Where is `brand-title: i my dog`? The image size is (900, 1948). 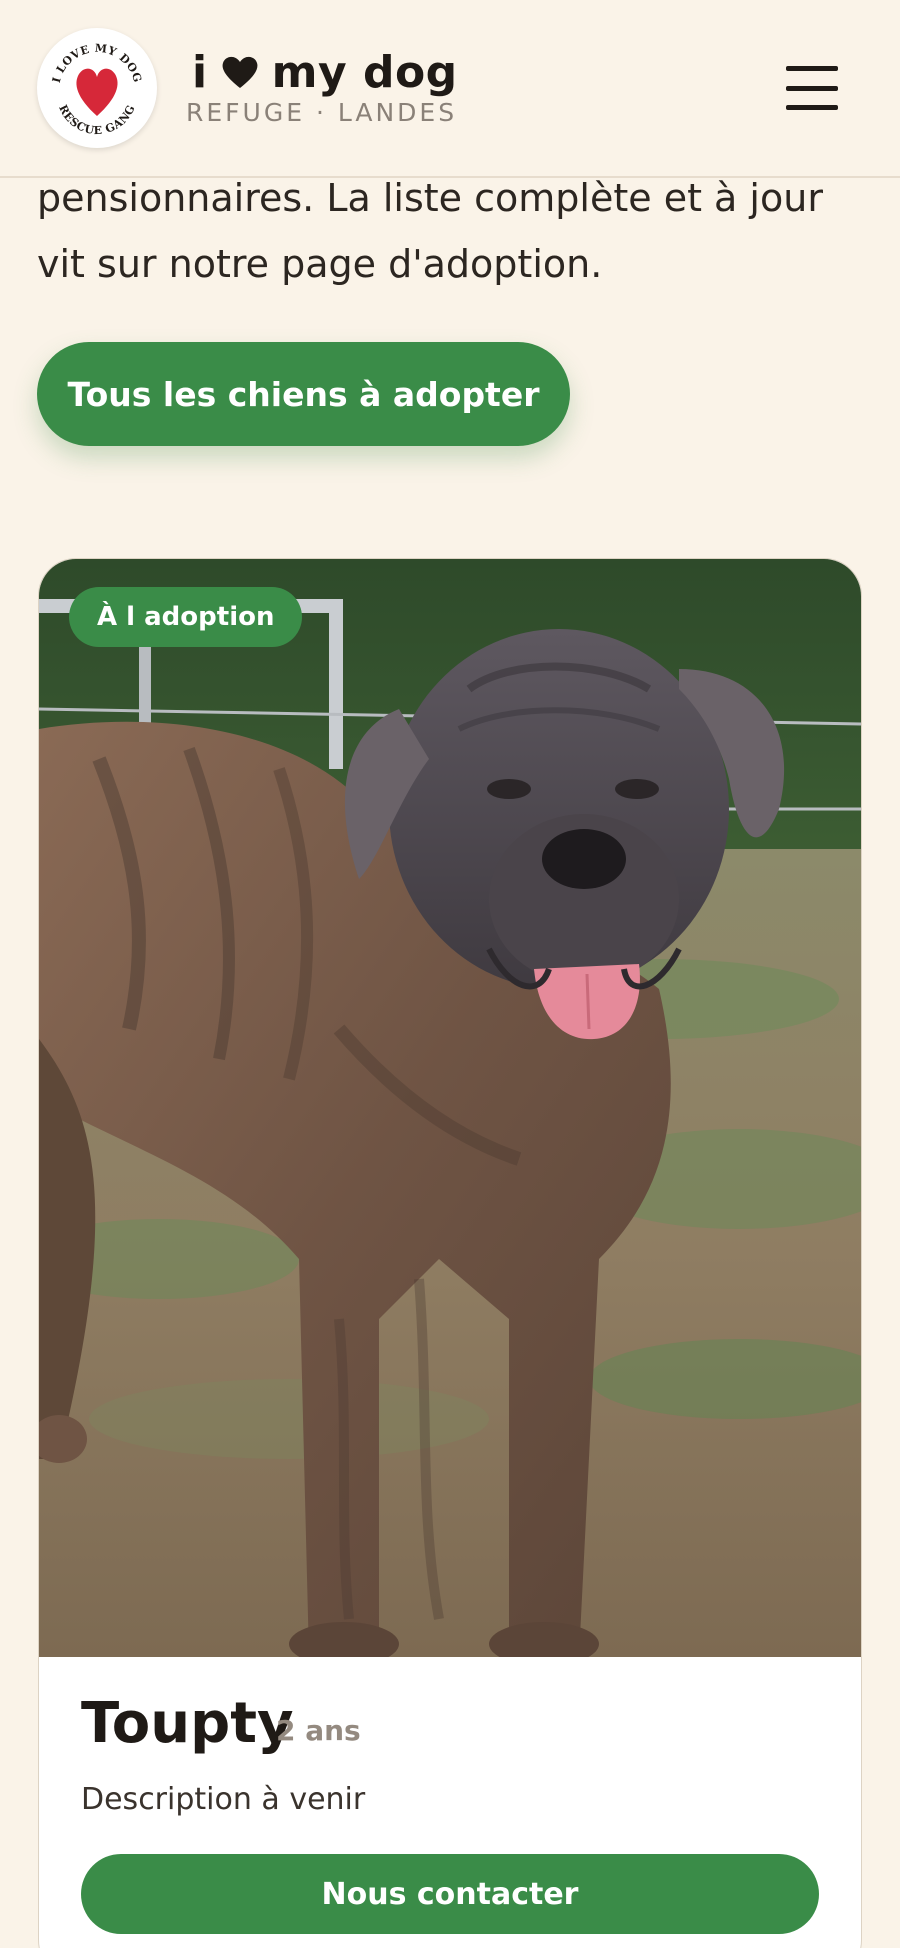
brand-title: i my dog is located at coordinates (325, 72).